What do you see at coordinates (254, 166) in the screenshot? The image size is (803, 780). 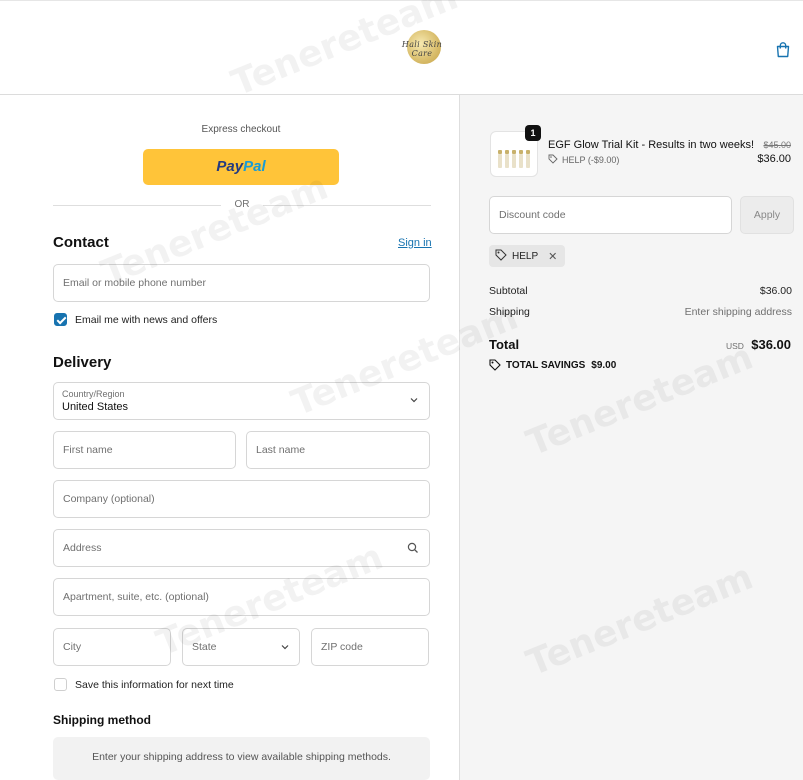 I see `paypal-logo-pal: Pal` at bounding box center [254, 166].